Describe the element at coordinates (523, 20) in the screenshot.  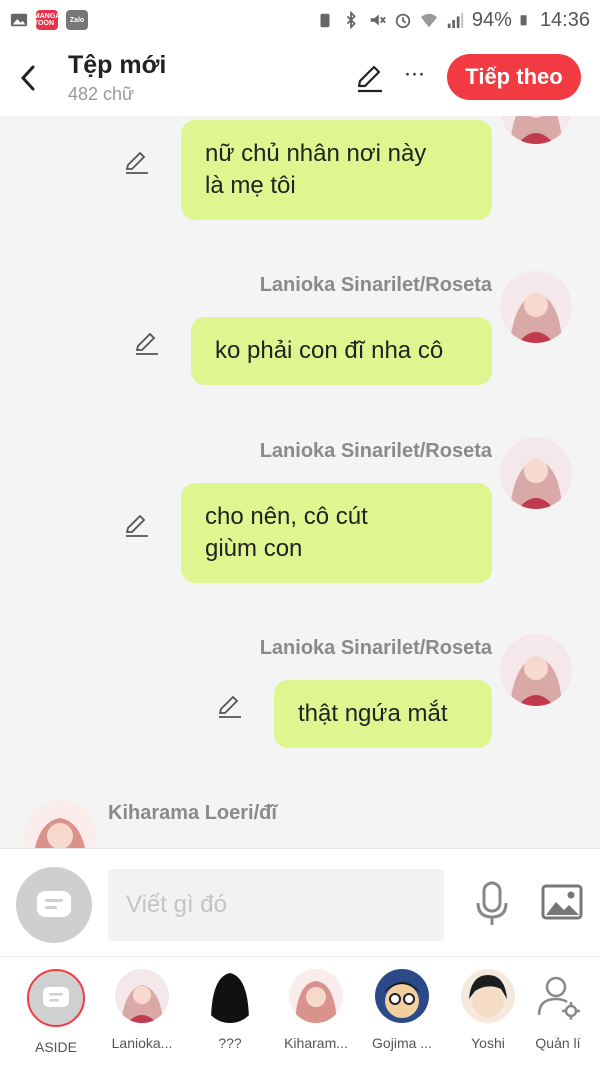
I see `battery-icon` at that location.